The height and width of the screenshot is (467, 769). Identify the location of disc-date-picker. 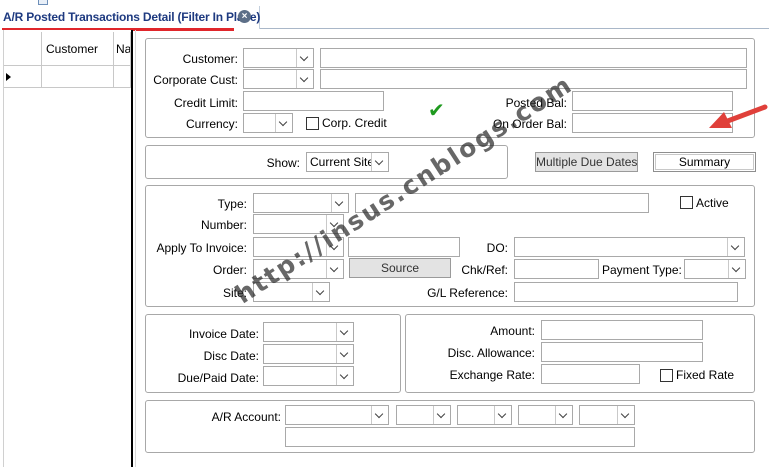
(308, 354).